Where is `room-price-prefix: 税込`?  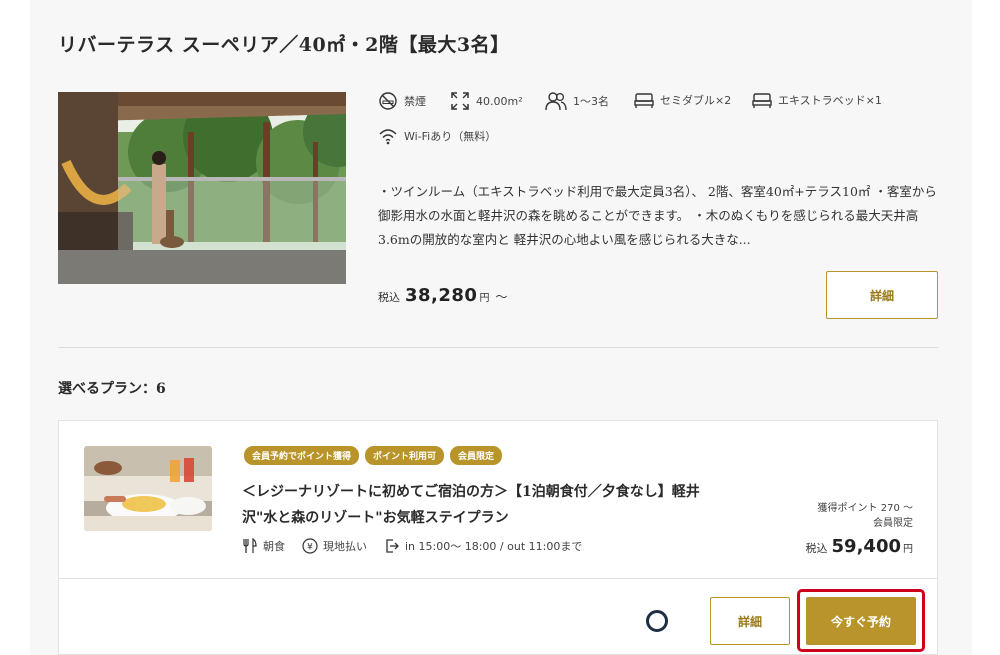 room-price-prefix: 税込 is located at coordinates (389, 297).